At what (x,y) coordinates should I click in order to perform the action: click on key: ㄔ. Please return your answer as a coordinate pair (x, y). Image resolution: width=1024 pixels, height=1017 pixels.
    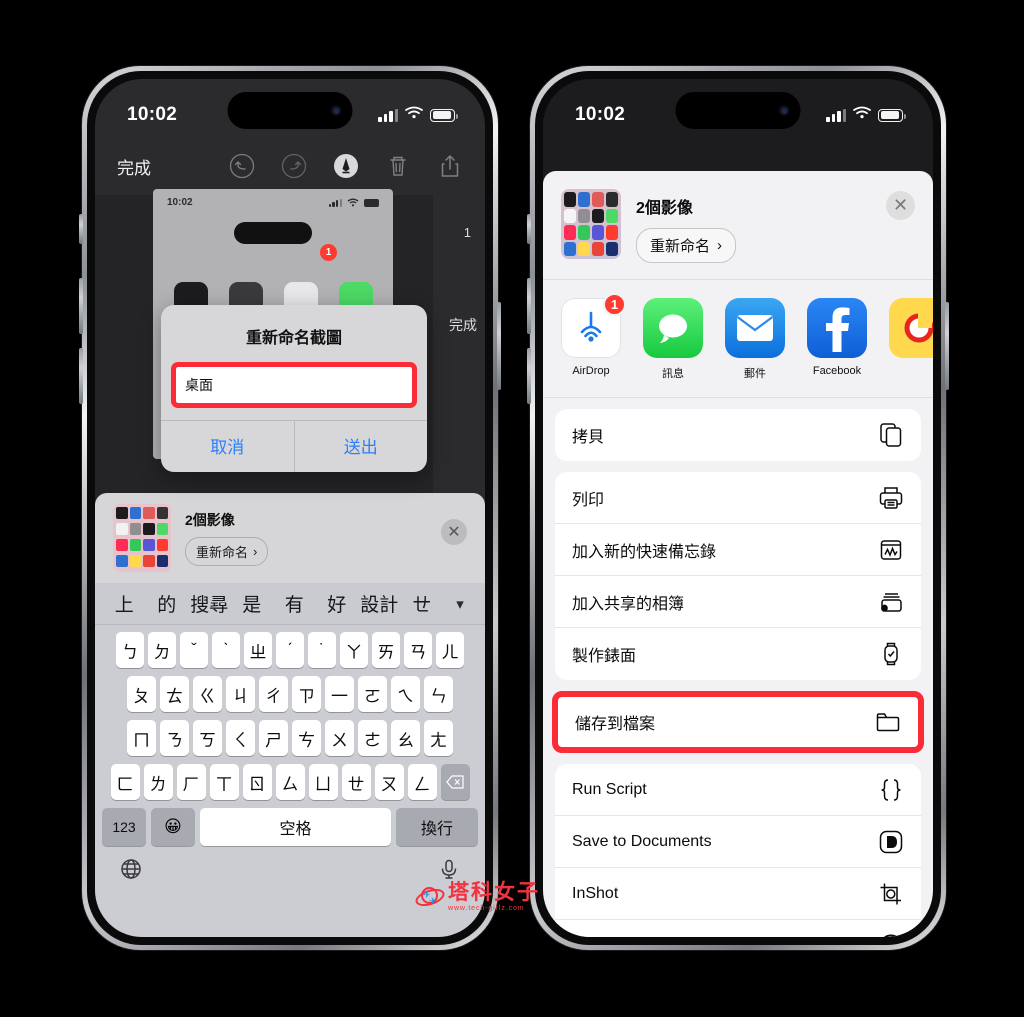
    Looking at the image, I should click on (273, 694).